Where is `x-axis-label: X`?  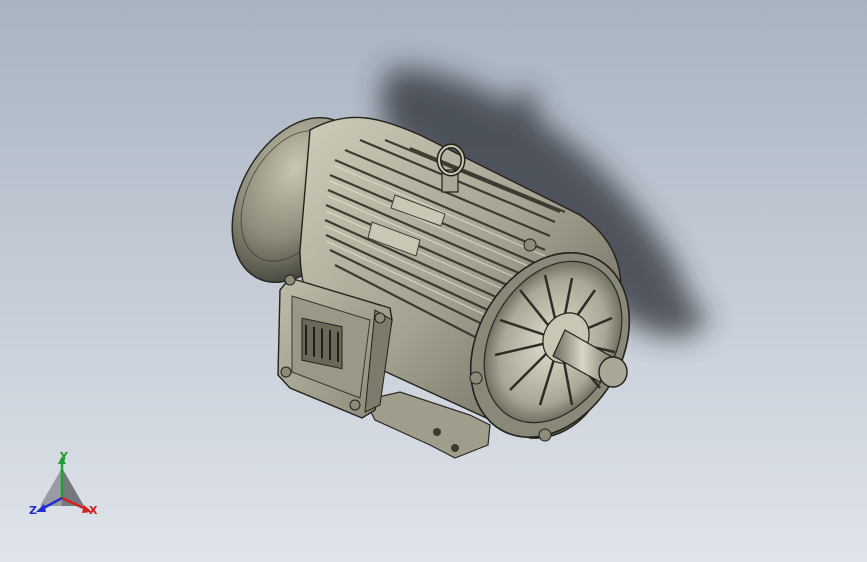
x-axis-label: X is located at coordinates (93, 510).